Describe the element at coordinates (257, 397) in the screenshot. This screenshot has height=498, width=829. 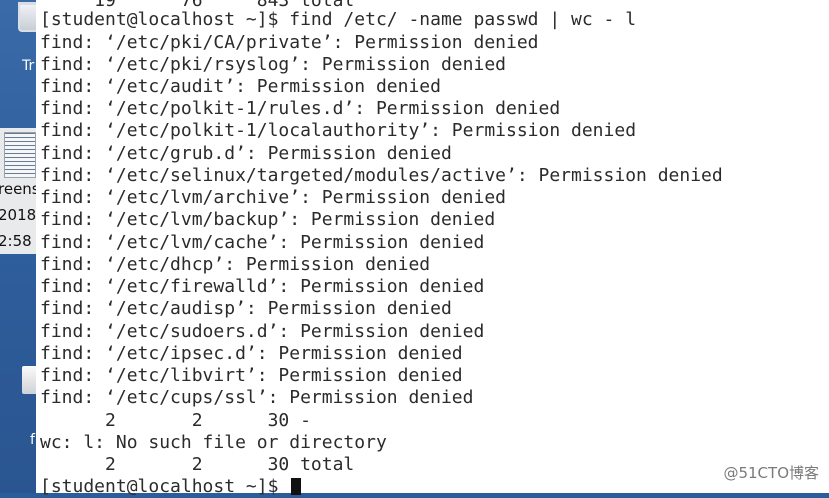
I see `terminal-line: find: ‘/etc/cups/ssl’: Permission denied` at that location.